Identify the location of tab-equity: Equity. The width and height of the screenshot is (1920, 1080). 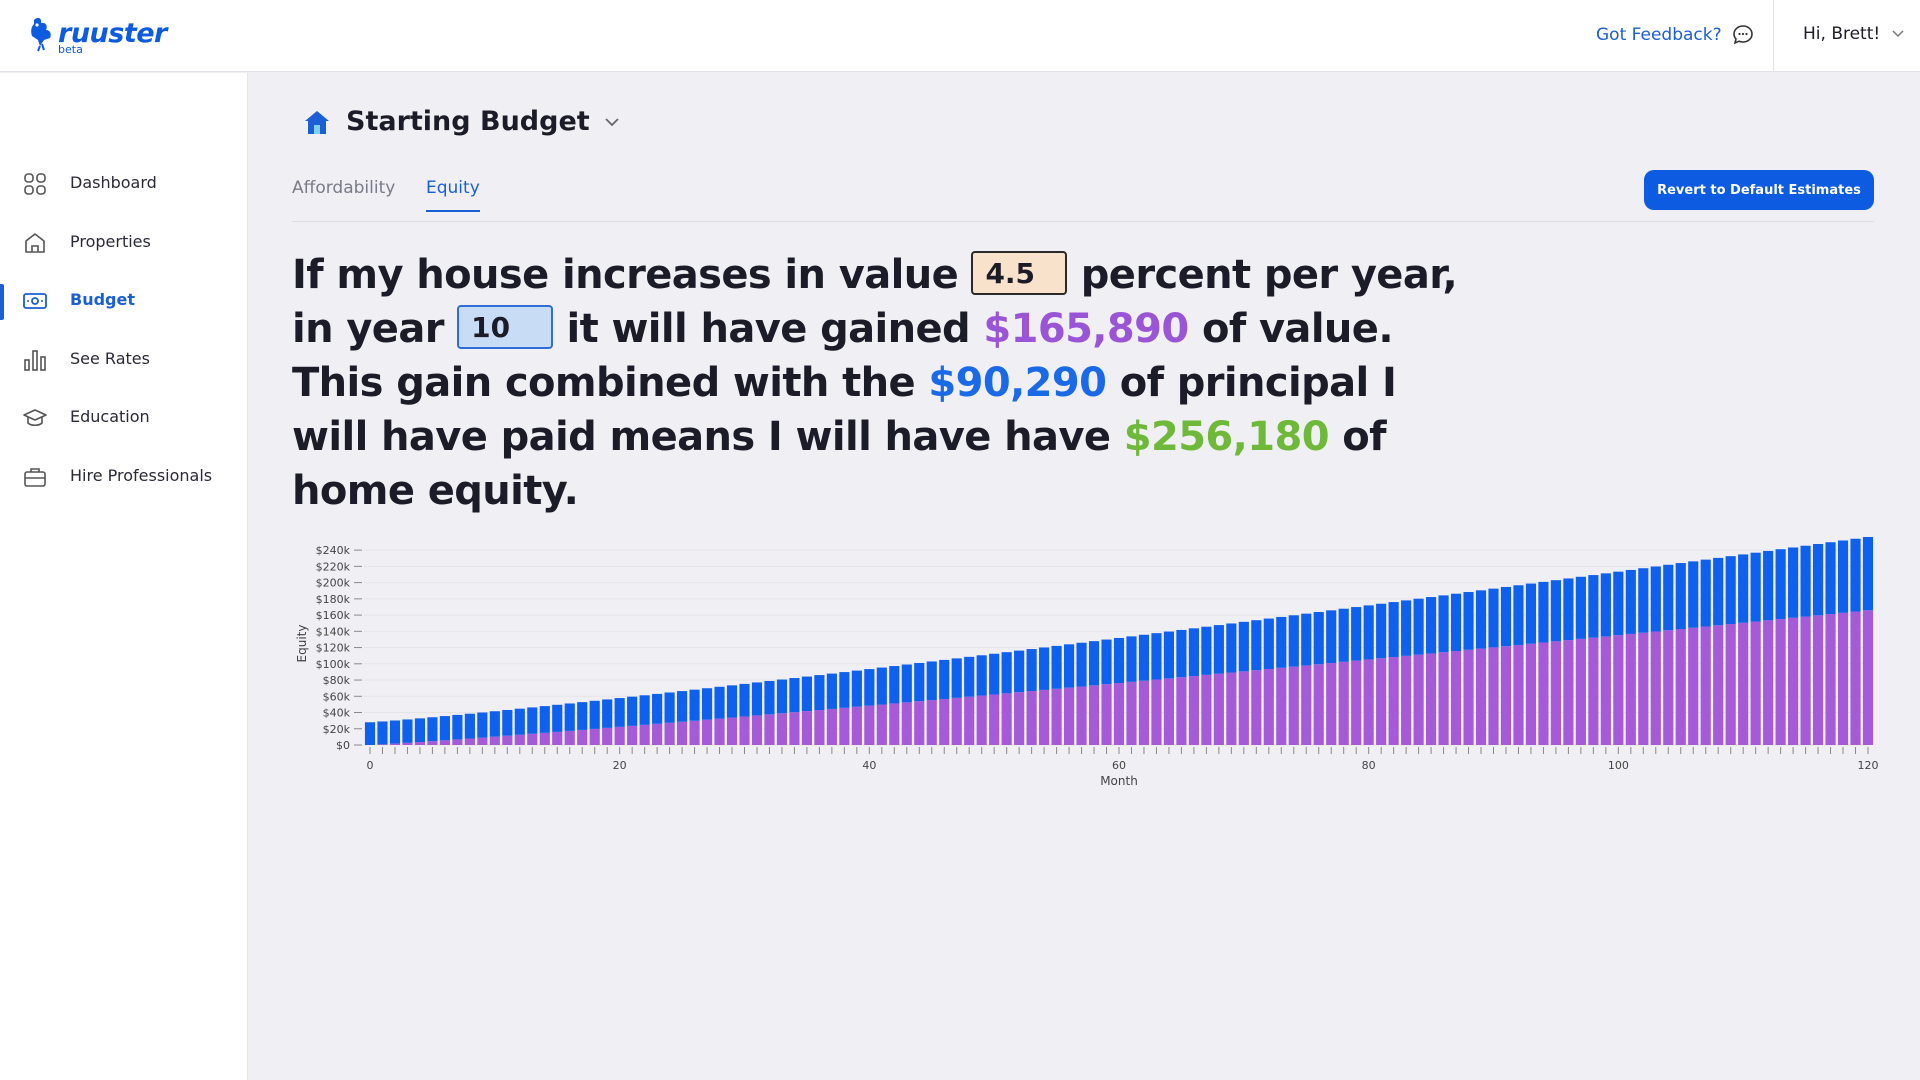
(453, 195).